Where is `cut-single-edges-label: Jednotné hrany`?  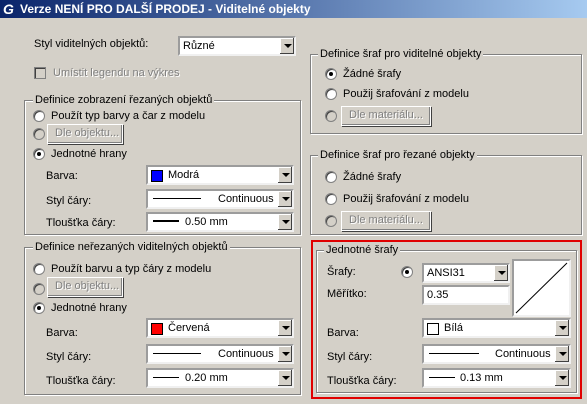 cut-single-edges-label: Jednotné hrany is located at coordinates (89, 154).